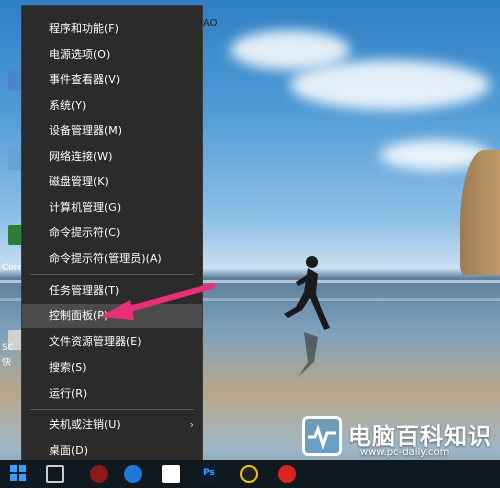  I want to click on menu-item-disk-management: 磁盘管理(K), so click(112, 182).